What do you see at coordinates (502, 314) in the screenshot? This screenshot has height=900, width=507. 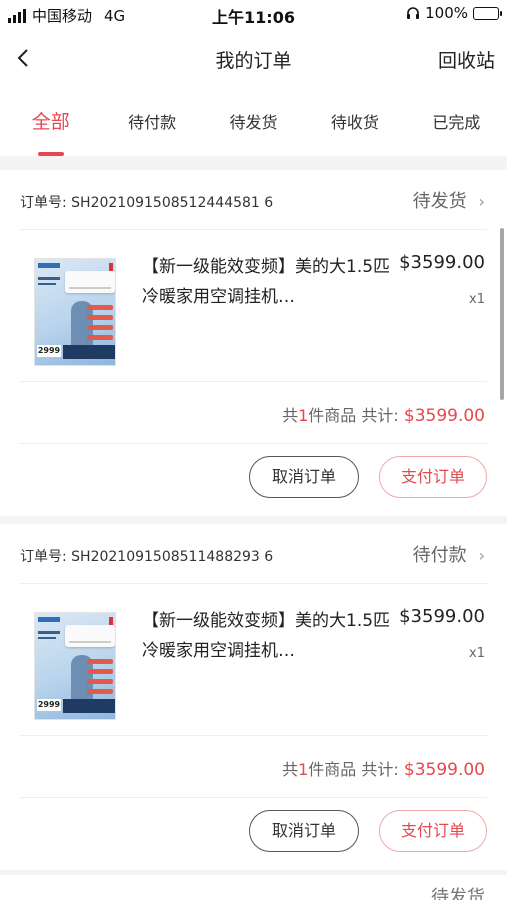 I see `scrollbar` at bounding box center [502, 314].